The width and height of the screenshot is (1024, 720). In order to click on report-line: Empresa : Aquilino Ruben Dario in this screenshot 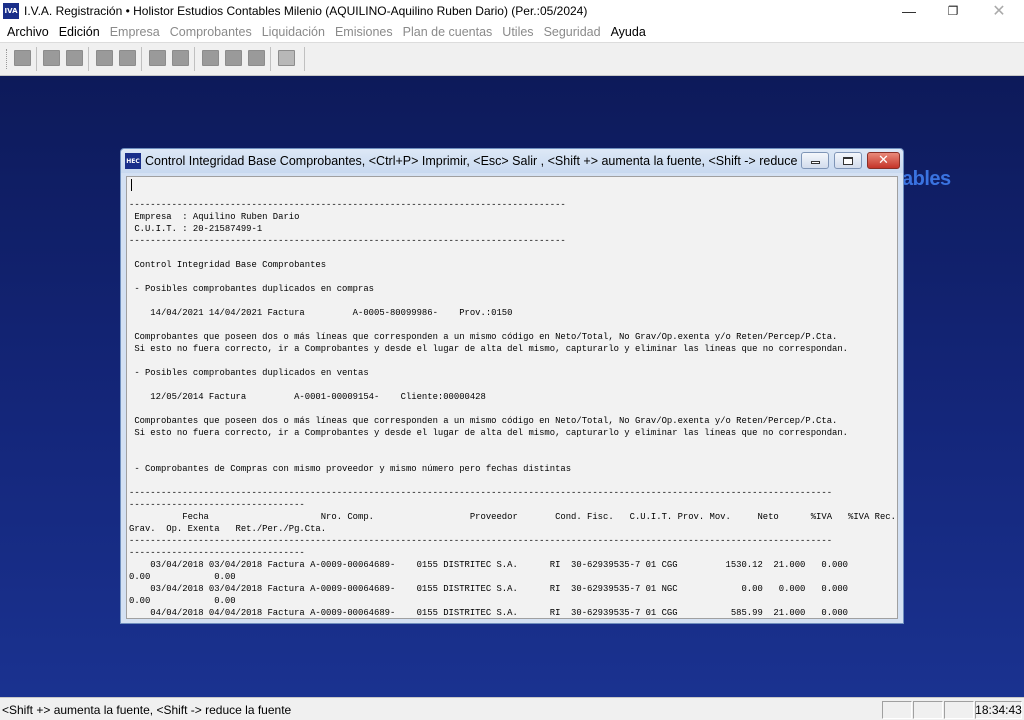, I will do `click(214, 217)`.